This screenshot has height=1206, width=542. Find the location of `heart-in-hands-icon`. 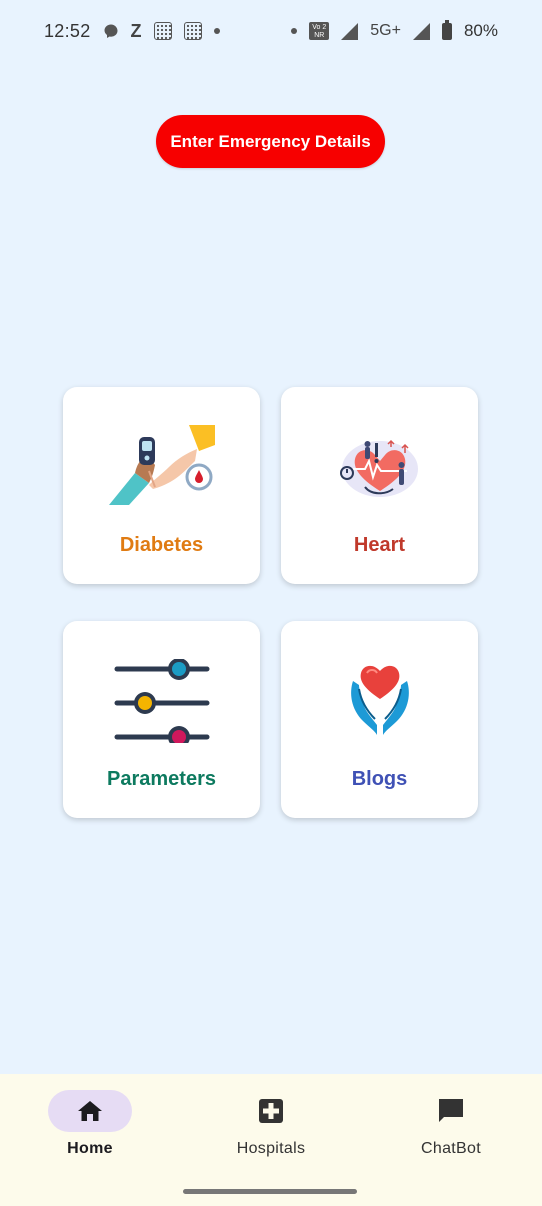

heart-in-hands-icon is located at coordinates (380, 700).